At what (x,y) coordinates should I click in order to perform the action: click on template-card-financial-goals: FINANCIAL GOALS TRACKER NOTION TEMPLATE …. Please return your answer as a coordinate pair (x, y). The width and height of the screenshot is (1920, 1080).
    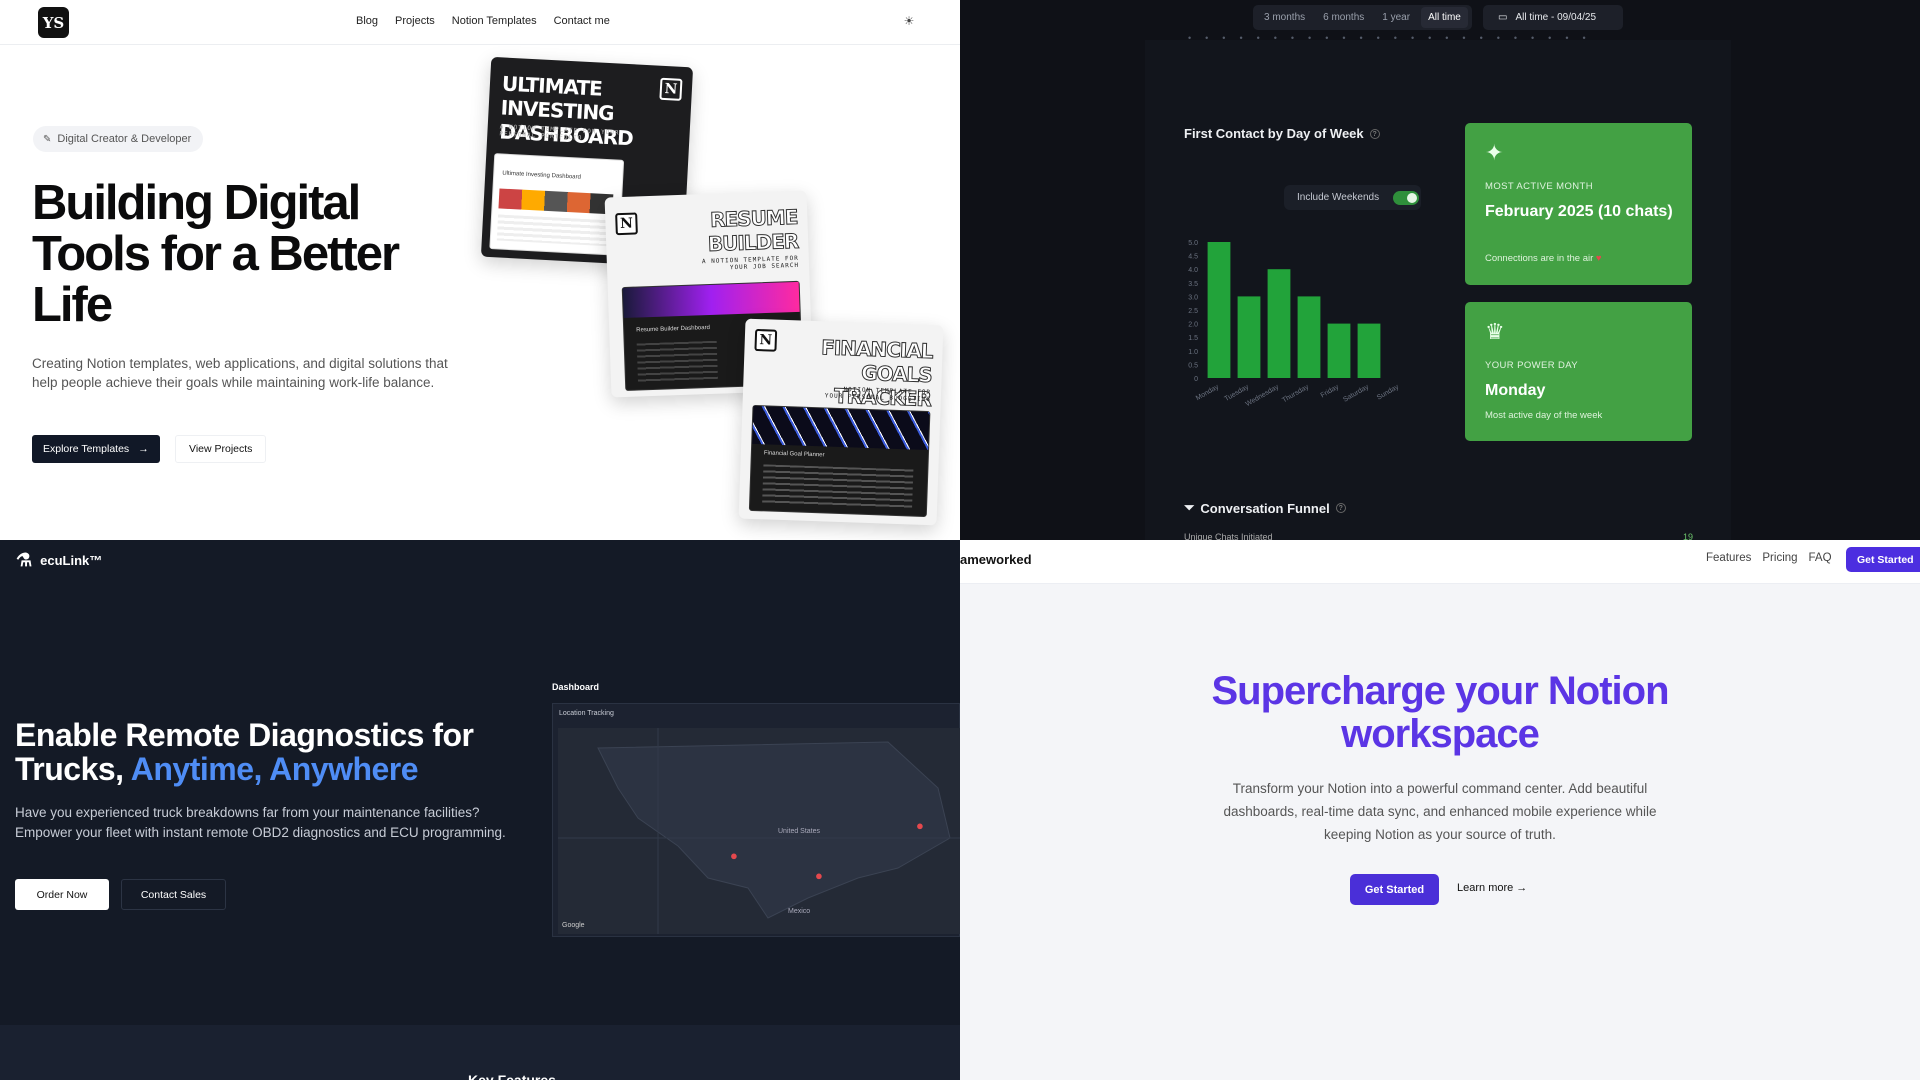
    Looking at the image, I should click on (841, 422).